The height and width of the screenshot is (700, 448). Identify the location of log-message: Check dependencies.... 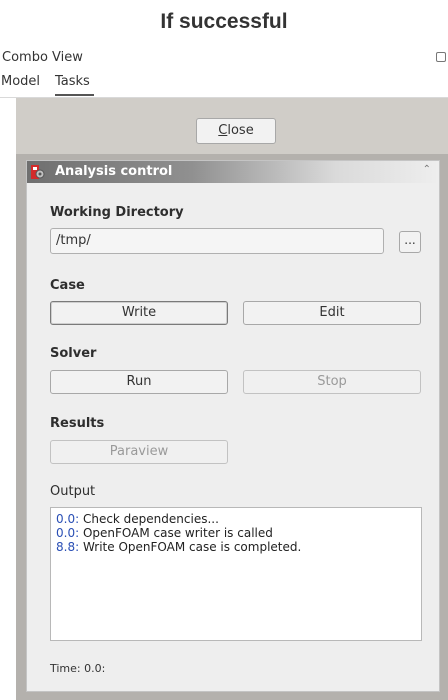
(149, 519).